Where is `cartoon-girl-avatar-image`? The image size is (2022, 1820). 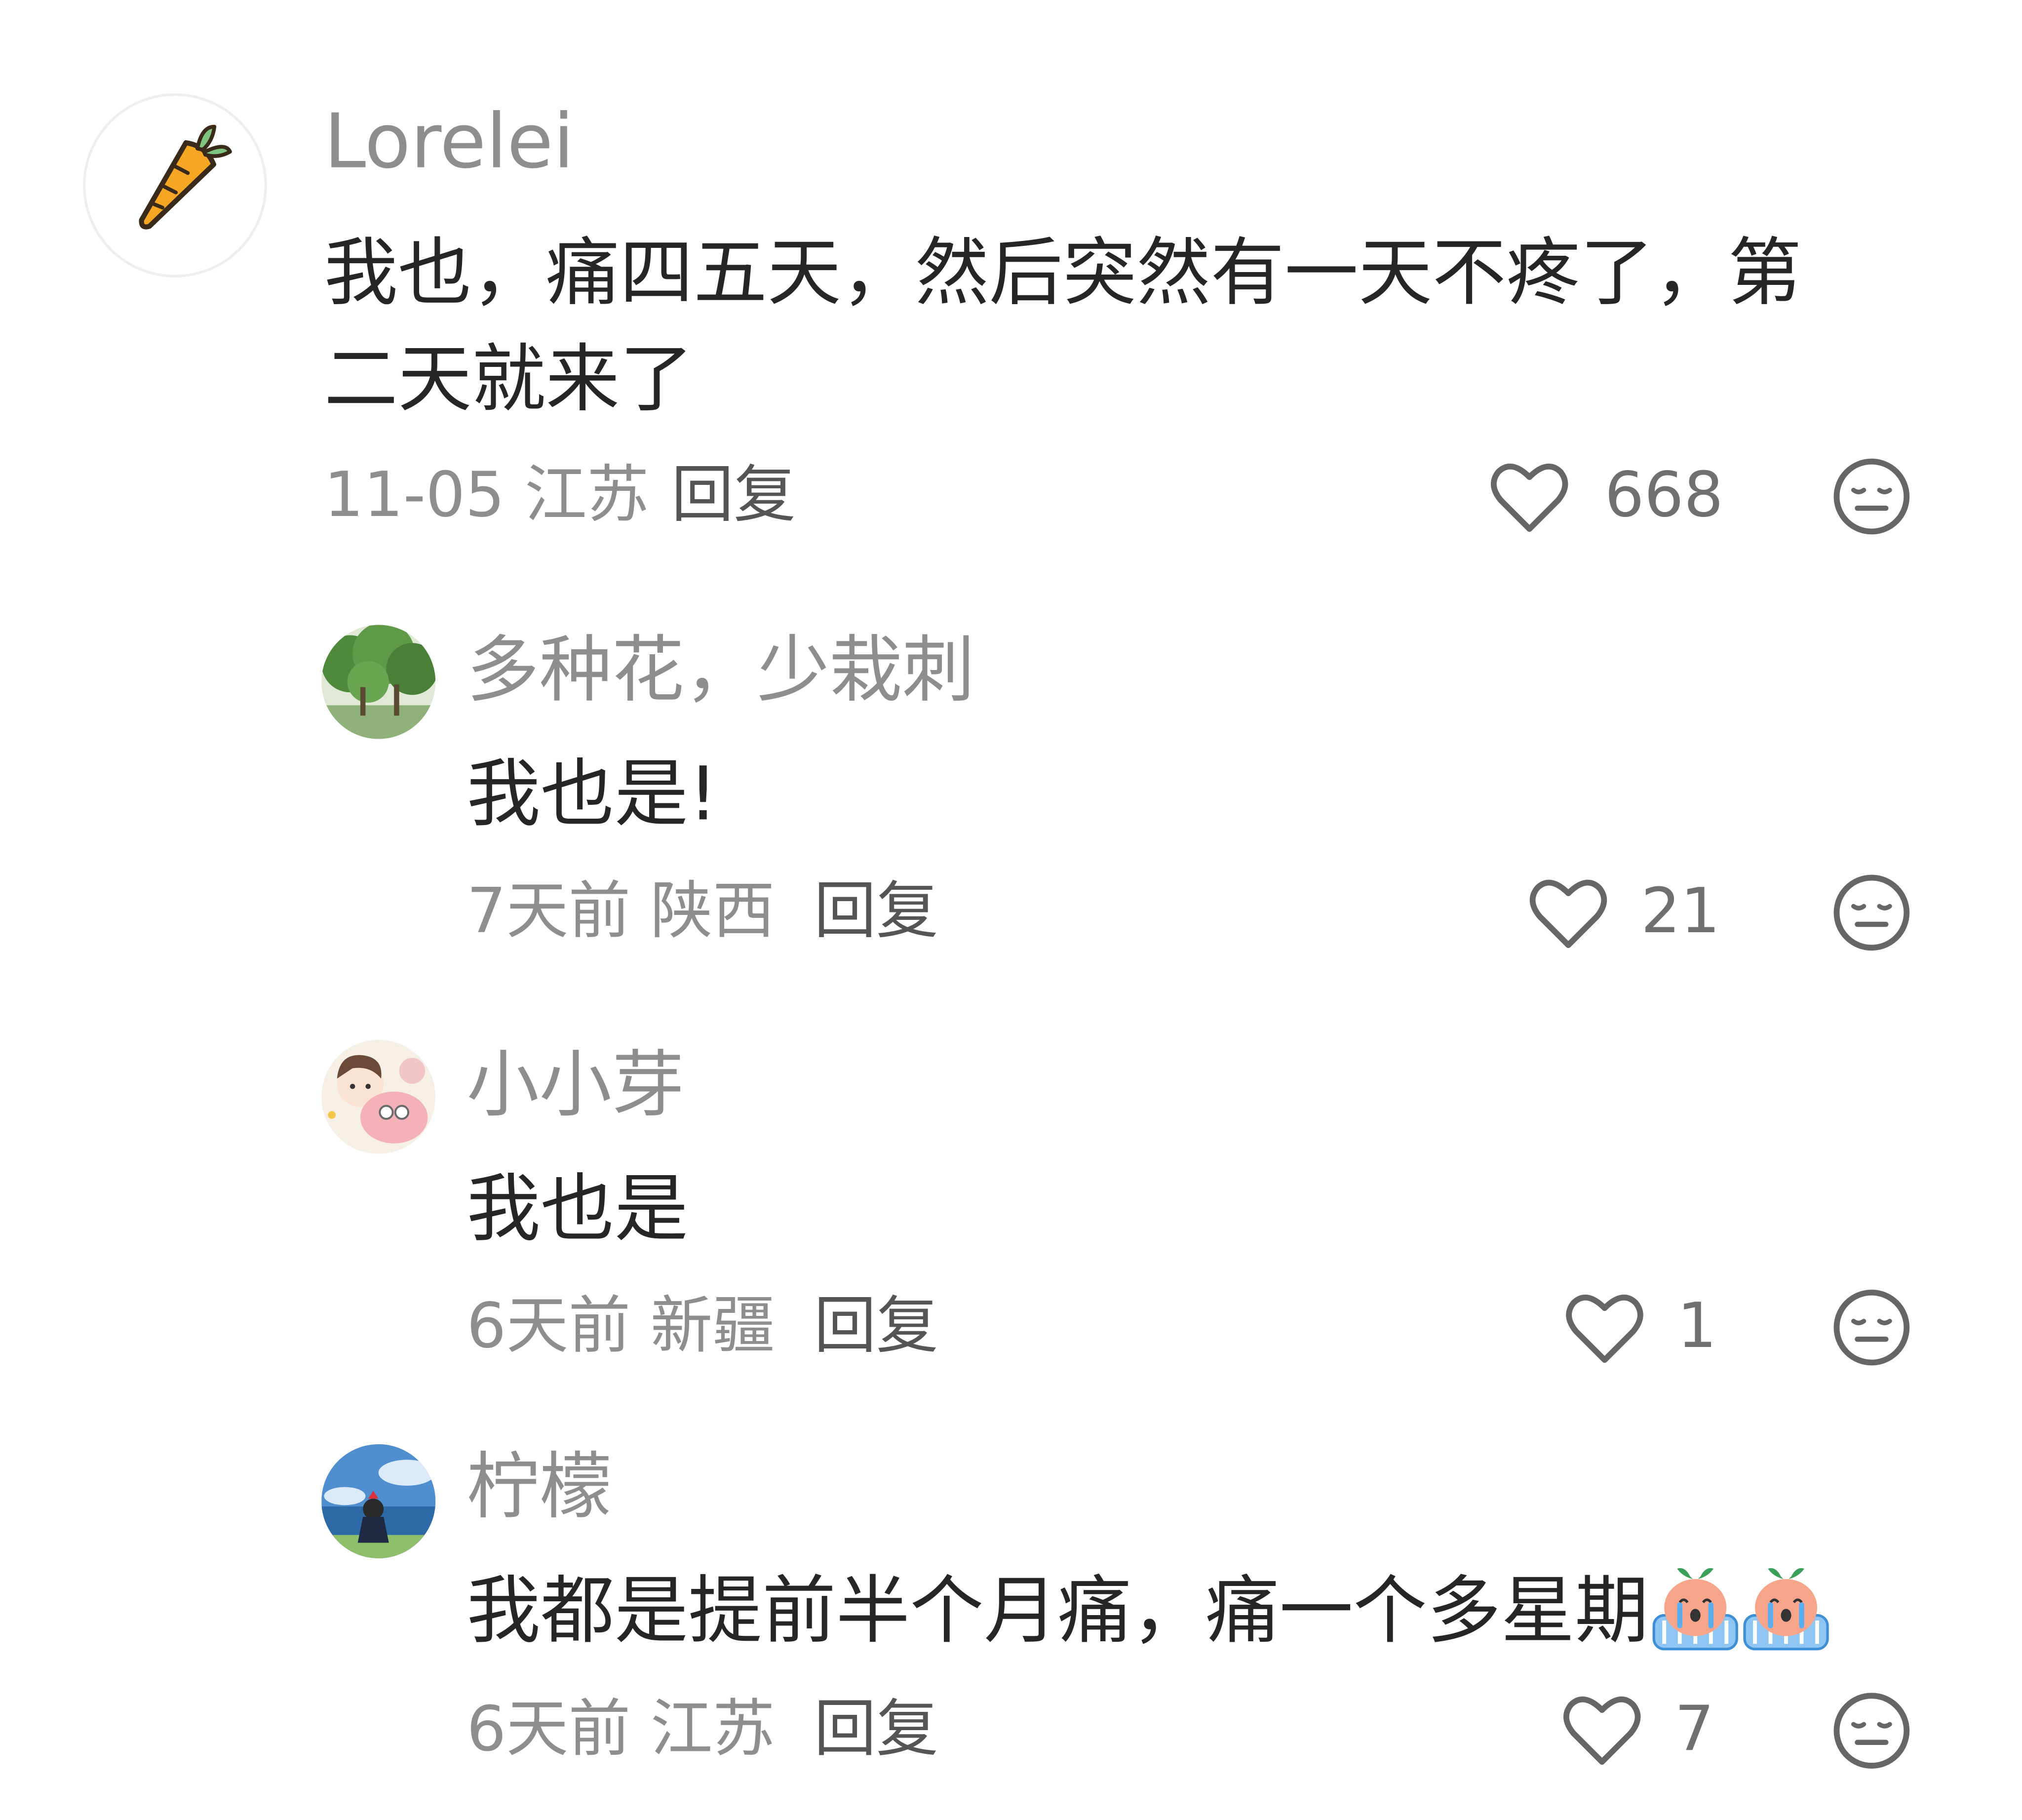 cartoon-girl-avatar-image is located at coordinates (378, 1096).